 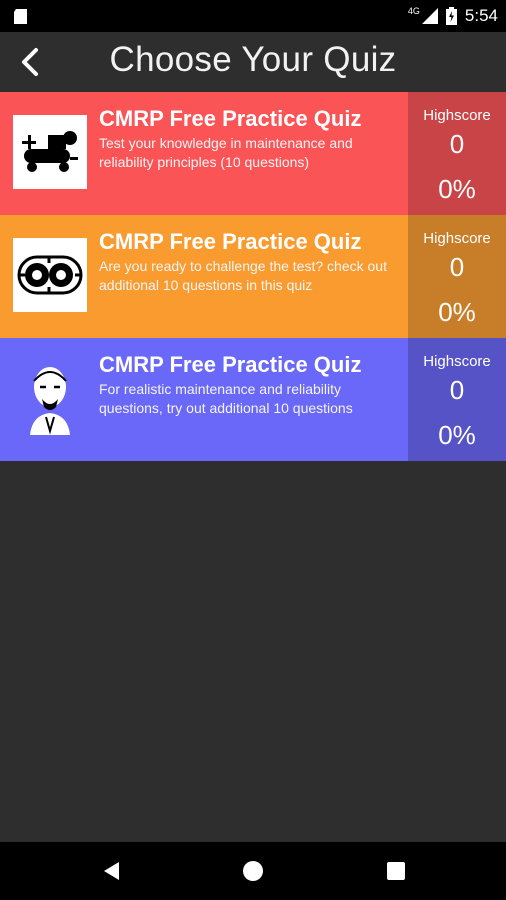 I want to click on signal-icon, so click(x=429, y=16).